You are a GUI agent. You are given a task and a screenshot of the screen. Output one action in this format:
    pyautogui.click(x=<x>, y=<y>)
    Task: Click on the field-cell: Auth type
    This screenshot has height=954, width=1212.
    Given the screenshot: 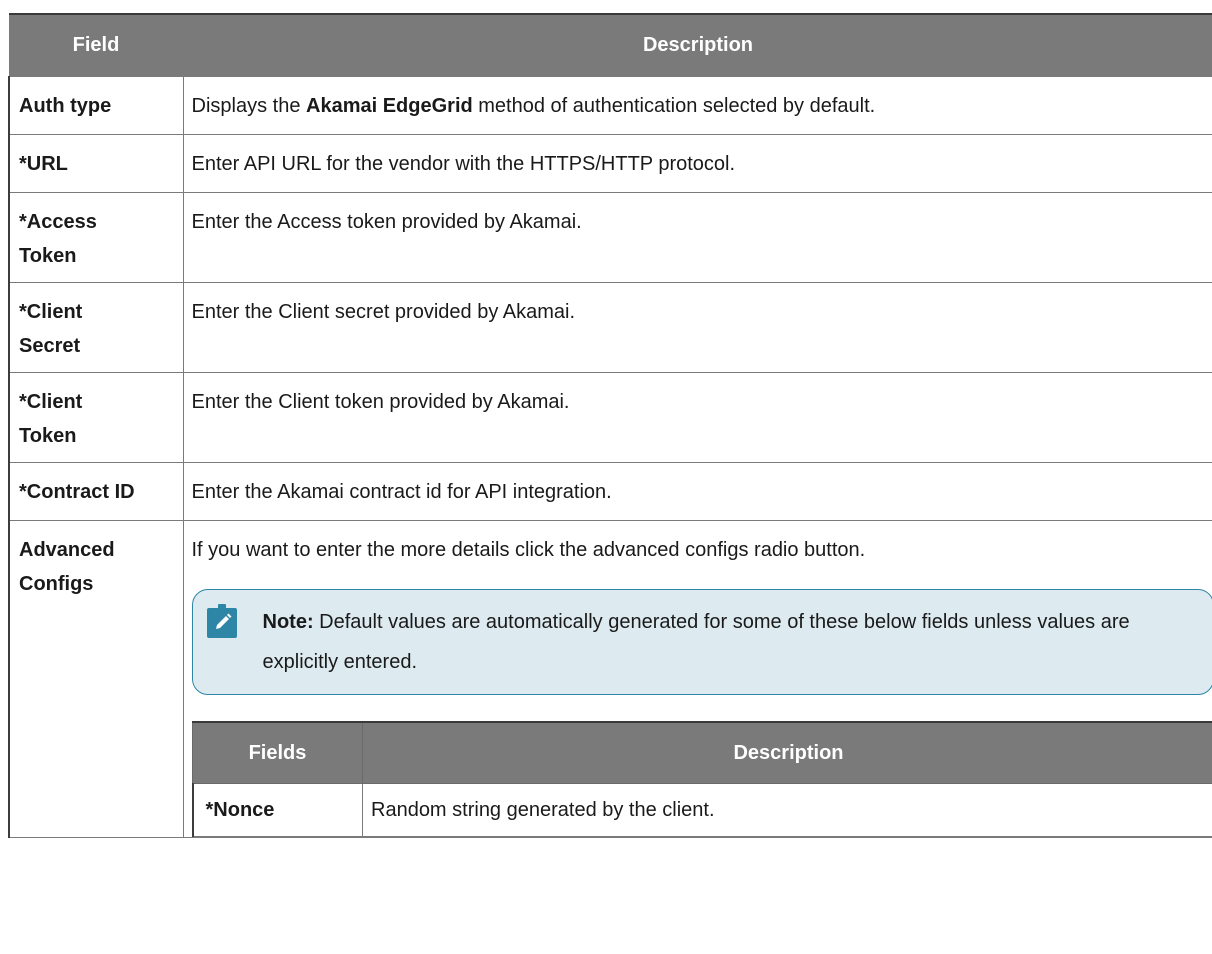 What is the action you would take?
    pyautogui.click(x=96, y=105)
    